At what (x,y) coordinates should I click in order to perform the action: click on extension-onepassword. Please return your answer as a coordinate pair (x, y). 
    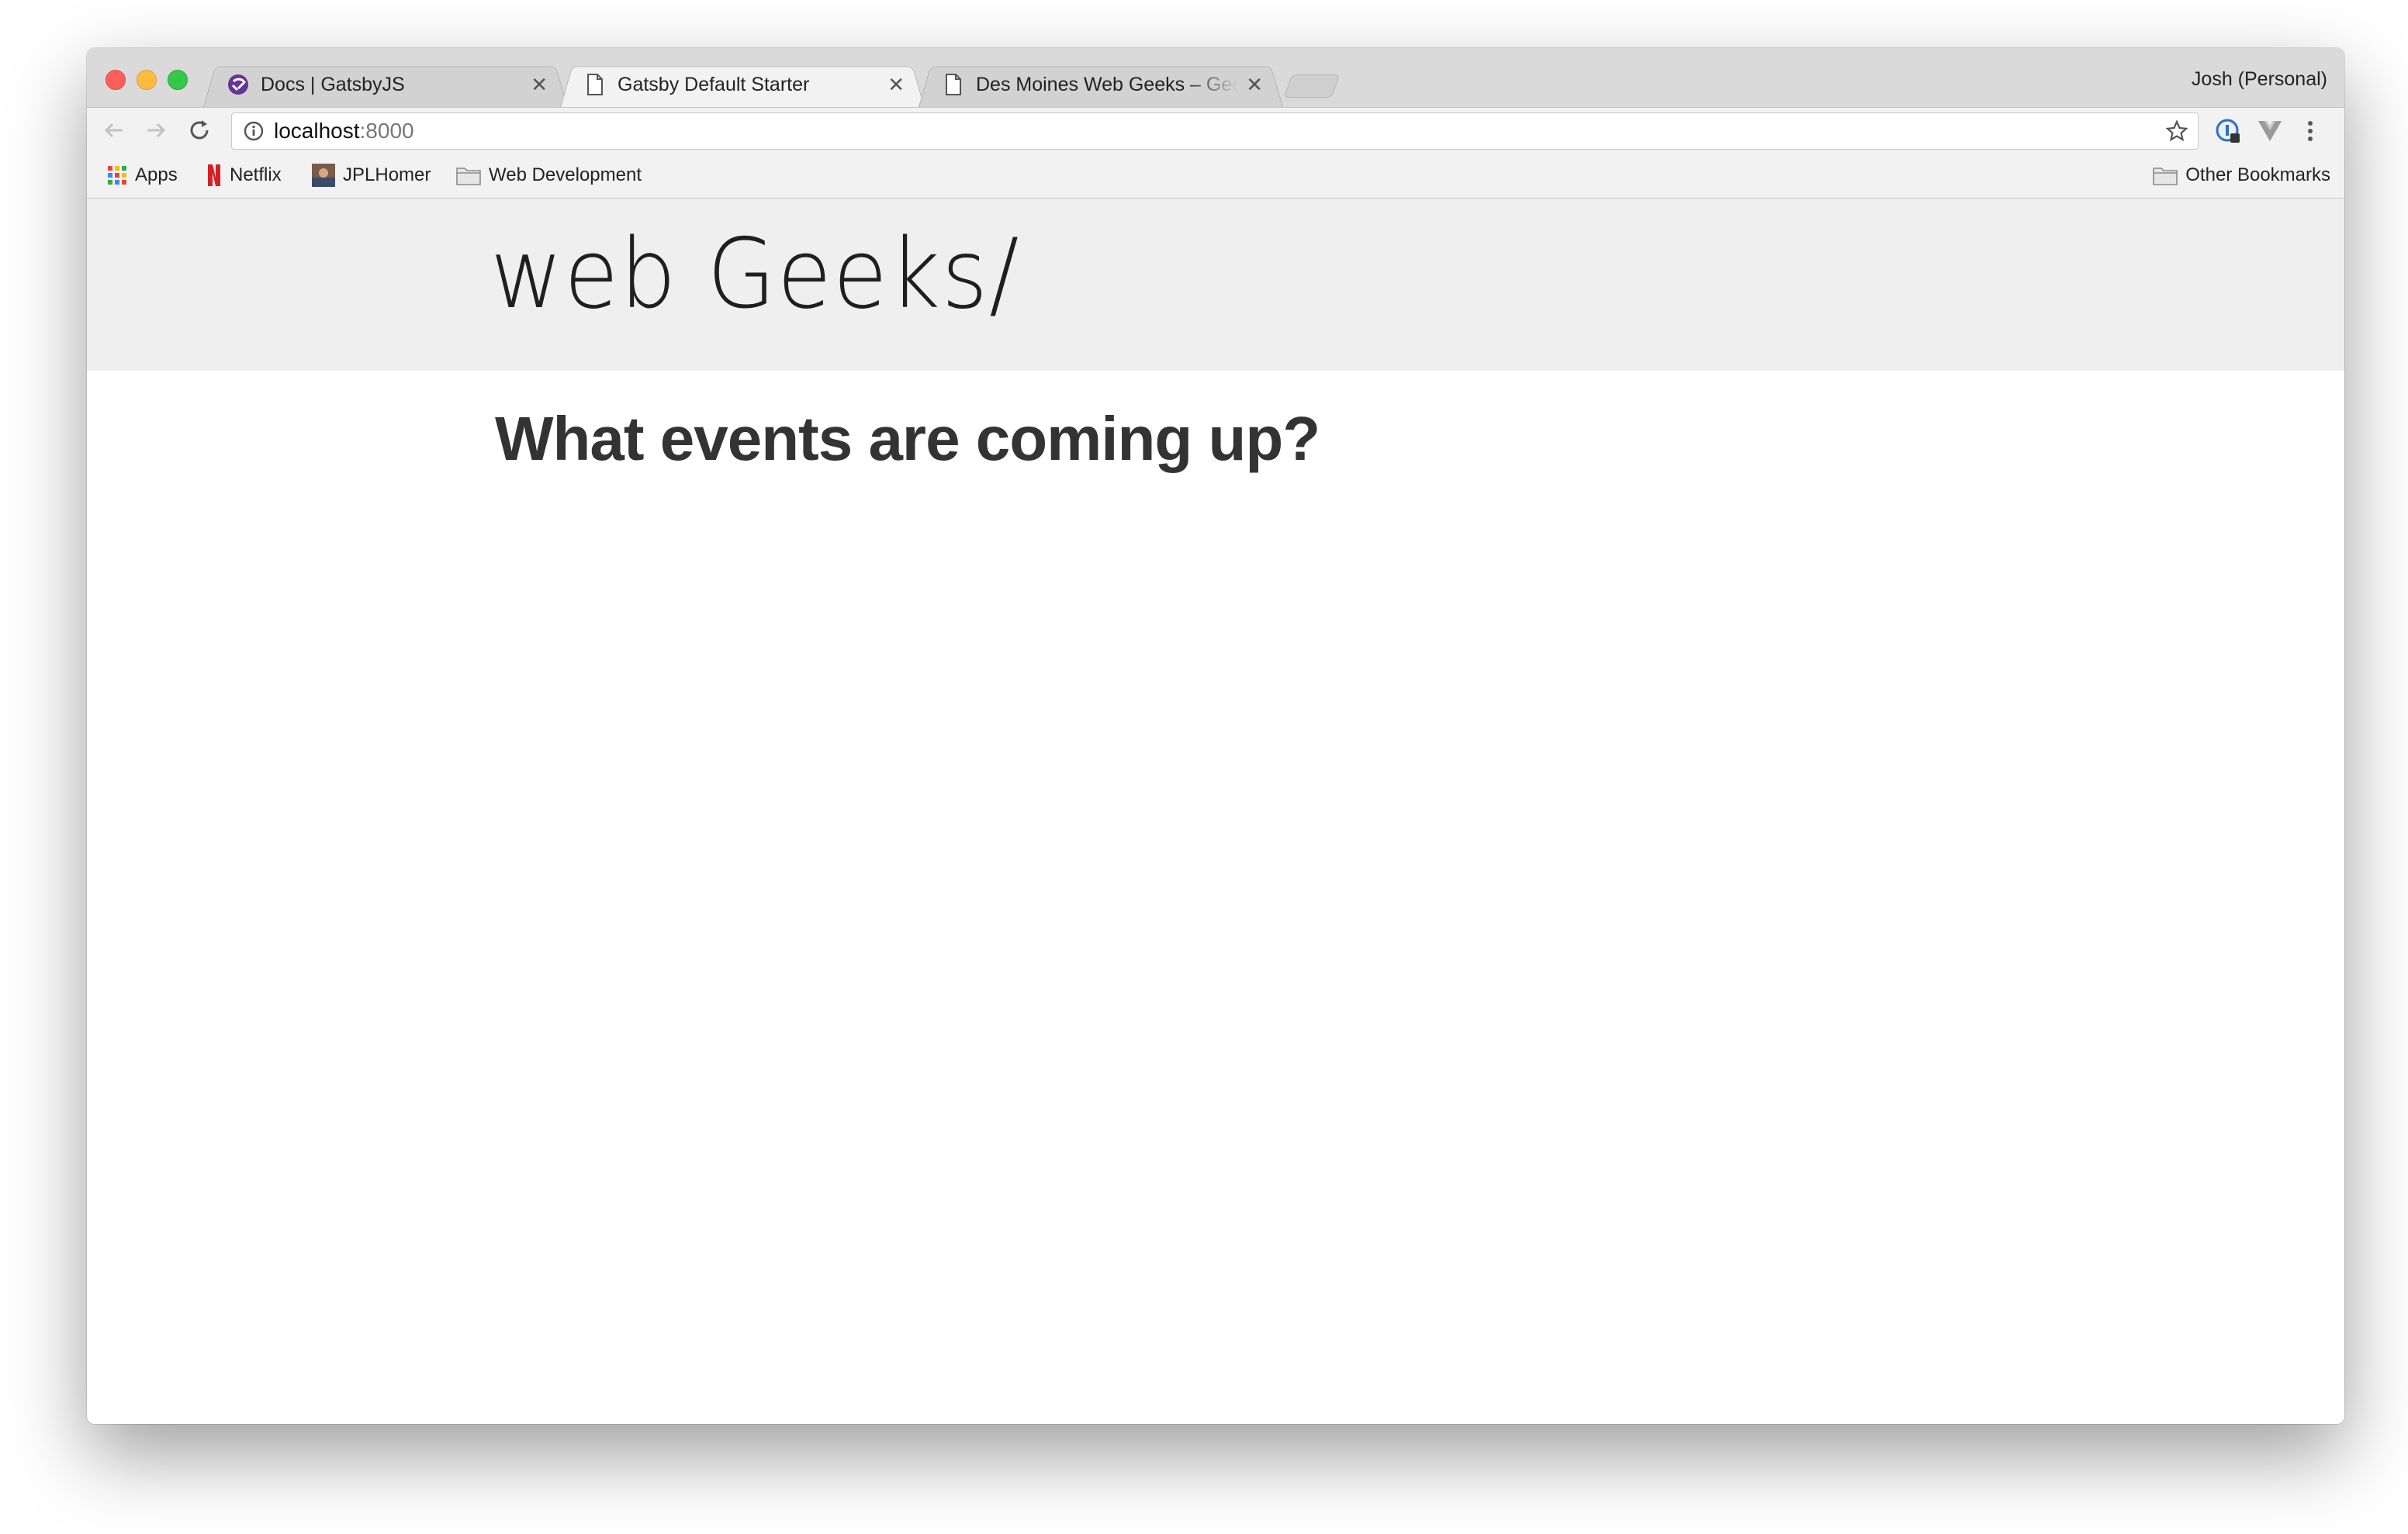
    Looking at the image, I should click on (2228, 131).